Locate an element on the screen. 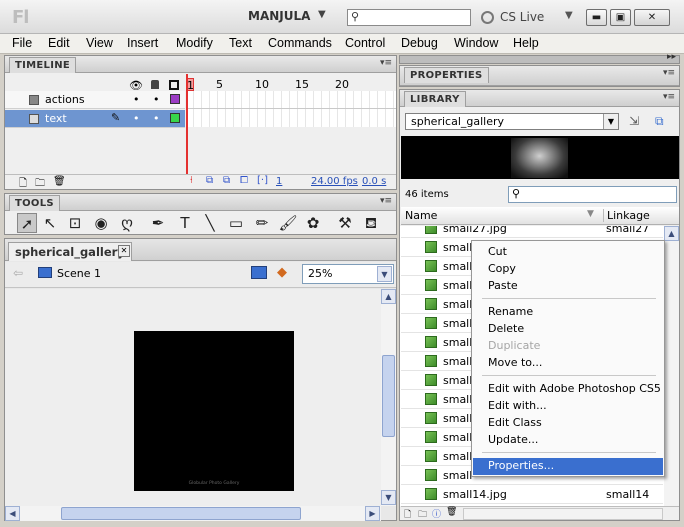 The image size is (684, 527). rectangle-tool-icon: ▭ is located at coordinates (236, 223).